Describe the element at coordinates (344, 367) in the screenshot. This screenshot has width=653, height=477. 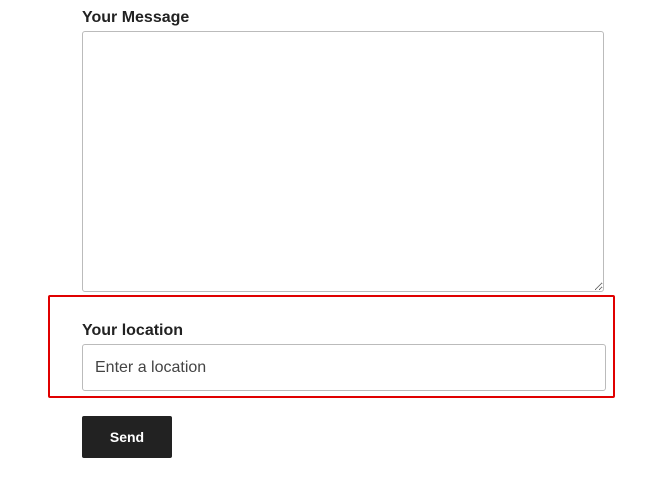
I see `location-input` at that location.